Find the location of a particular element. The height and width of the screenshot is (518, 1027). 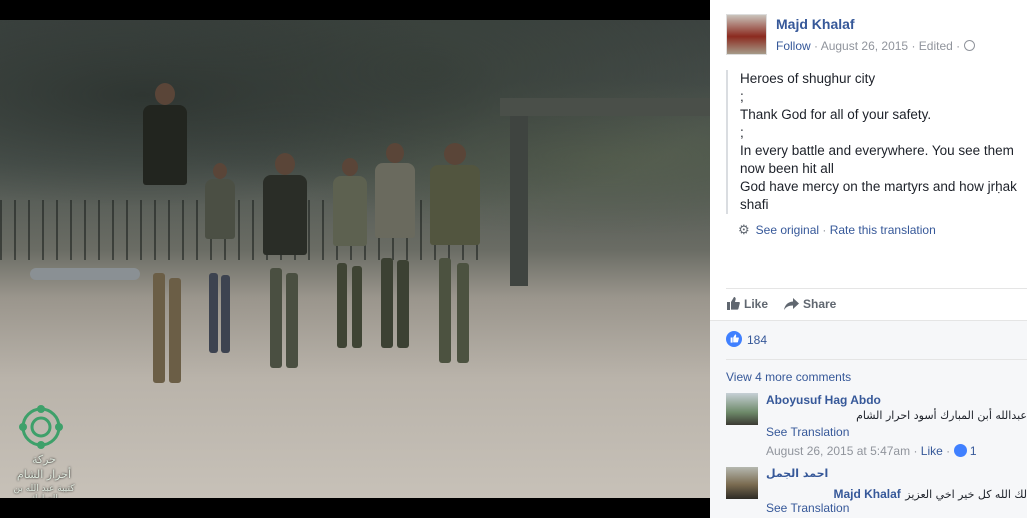

like-label: Like is located at coordinates (756, 304).